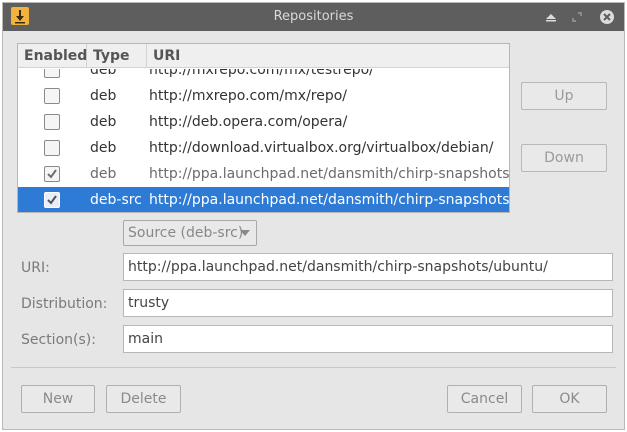  I want to click on ok-button: OK, so click(569, 399).